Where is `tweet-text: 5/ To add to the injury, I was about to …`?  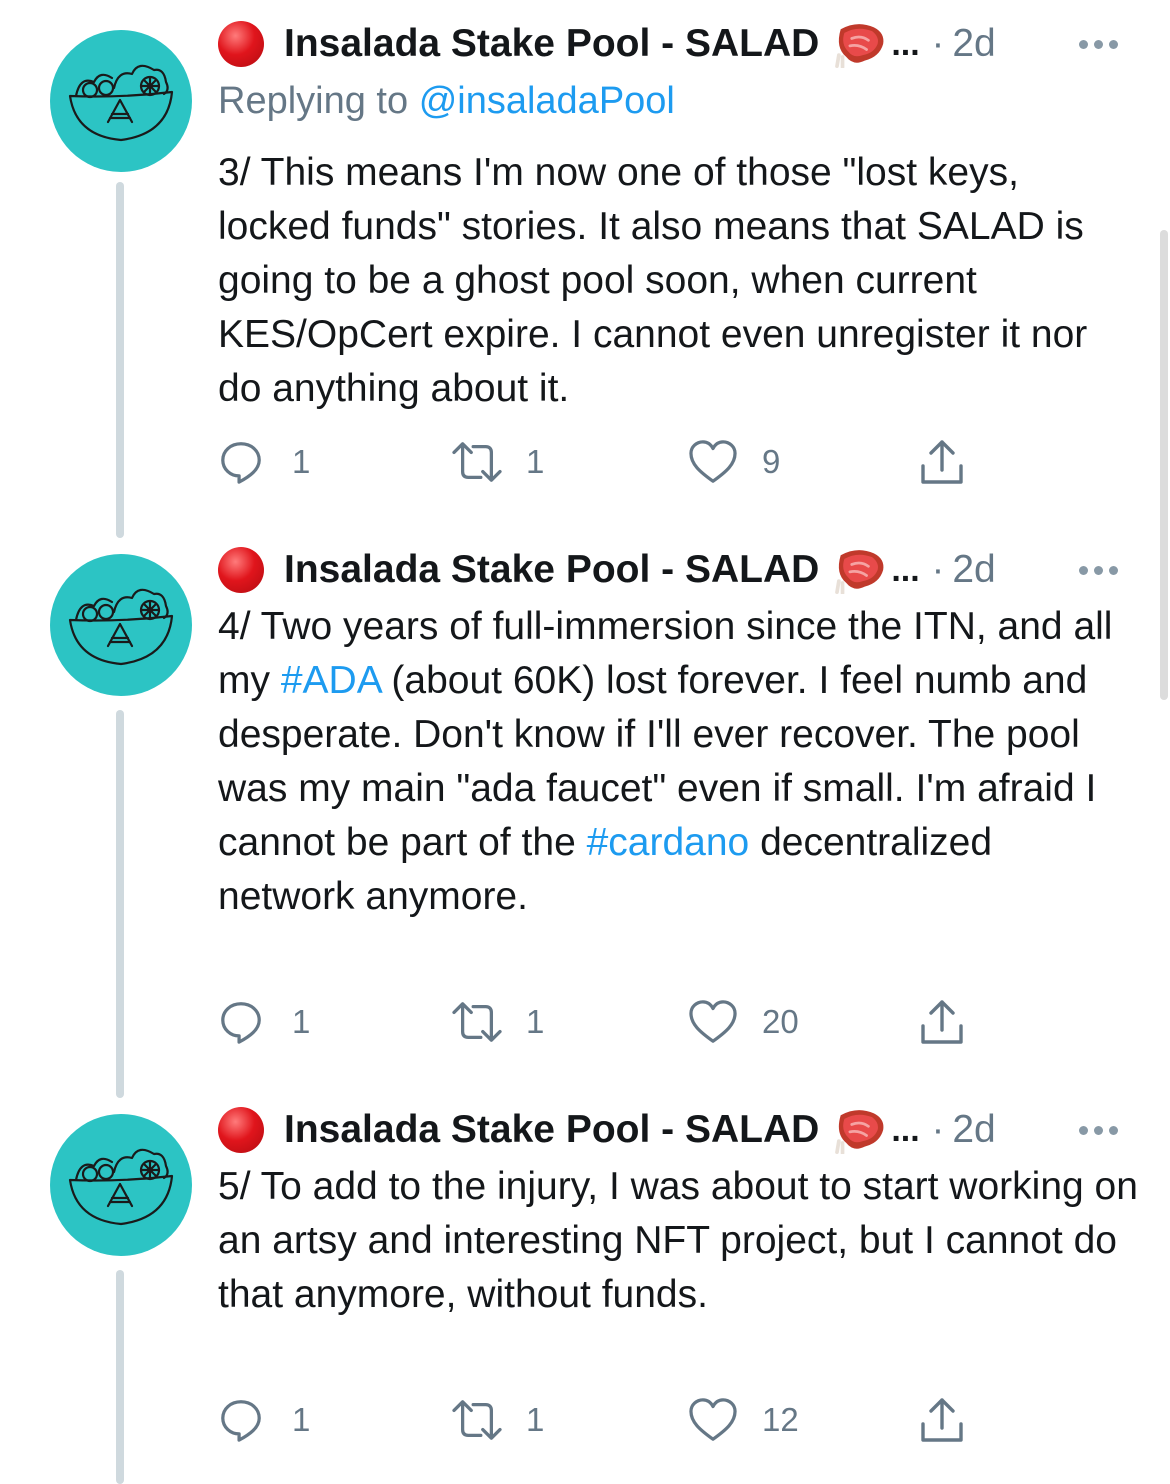 tweet-text: 5/ To add to the injury, I was about to … is located at coordinates (678, 1241).